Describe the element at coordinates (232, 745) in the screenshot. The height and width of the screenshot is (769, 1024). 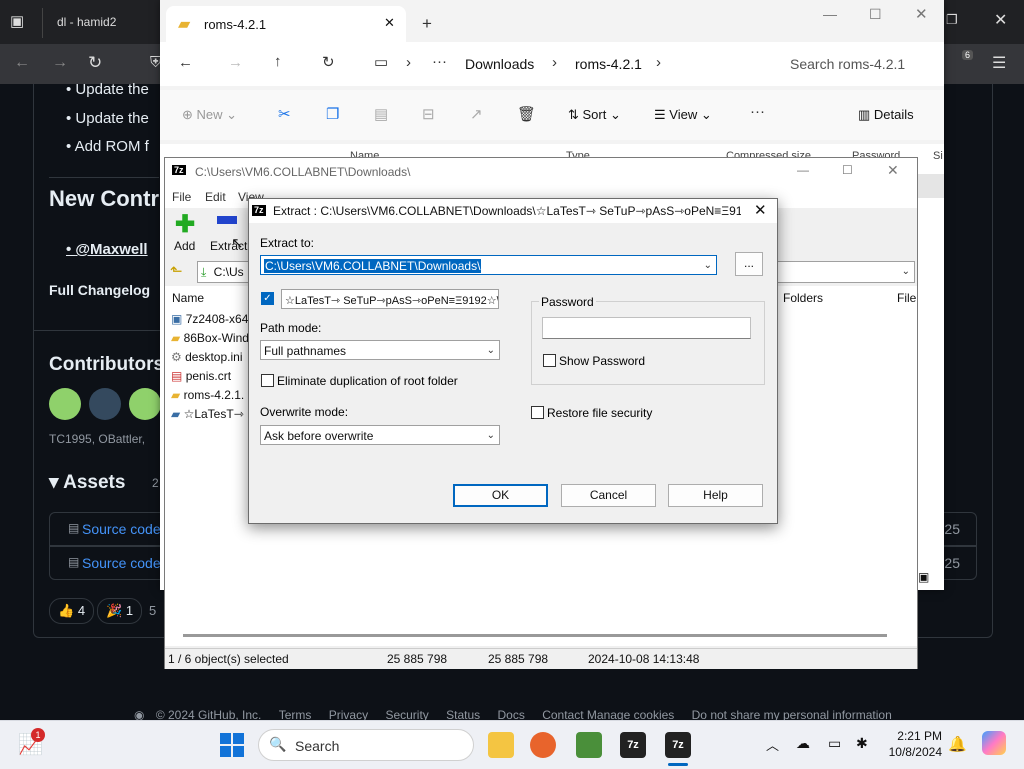
I see `start-icon` at that location.